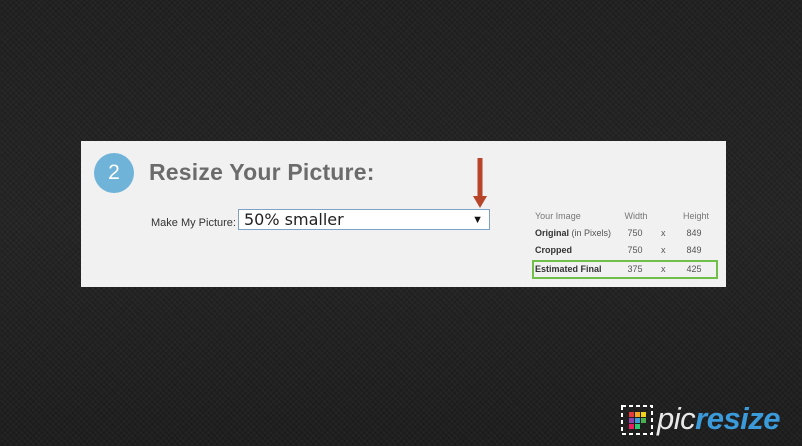  I want to click on header-your-image: Your Image, so click(558, 216).